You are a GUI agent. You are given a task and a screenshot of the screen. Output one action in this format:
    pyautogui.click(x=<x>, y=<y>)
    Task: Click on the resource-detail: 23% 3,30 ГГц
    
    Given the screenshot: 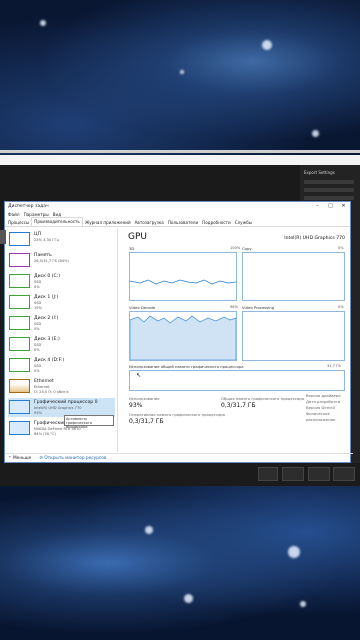 What is the action you would take?
    pyautogui.click(x=47, y=240)
    